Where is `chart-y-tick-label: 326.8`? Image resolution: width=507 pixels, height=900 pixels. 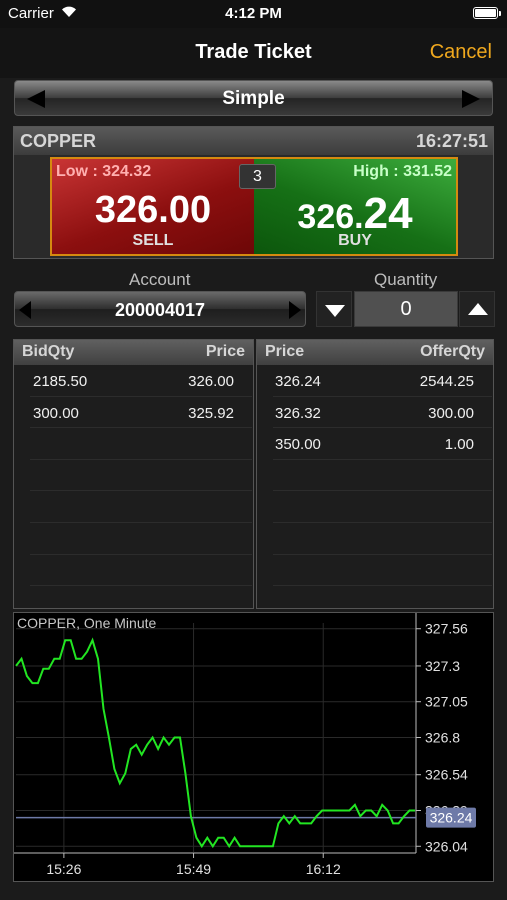
chart-y-tick-label: 326.8 is located at coordinates (442, 738).